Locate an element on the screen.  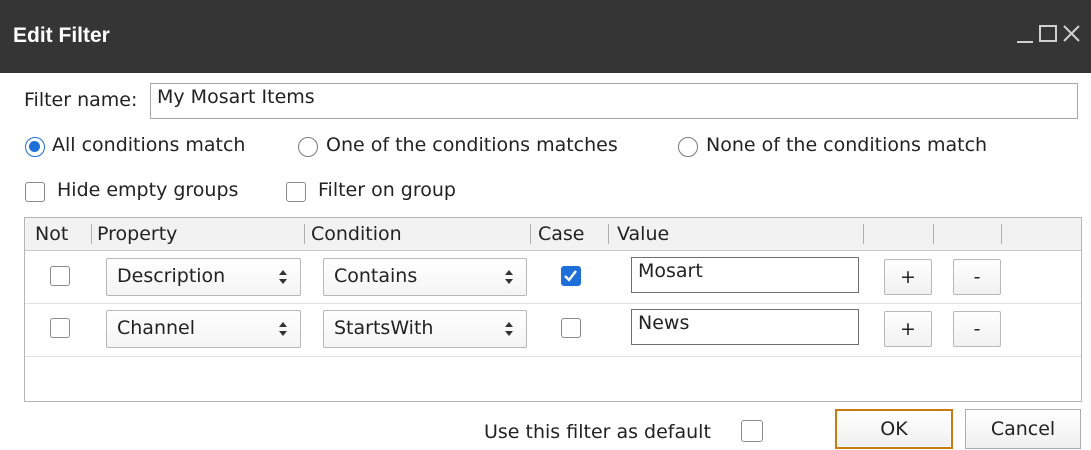
minimize-button is located at coordinates (1026, 34).